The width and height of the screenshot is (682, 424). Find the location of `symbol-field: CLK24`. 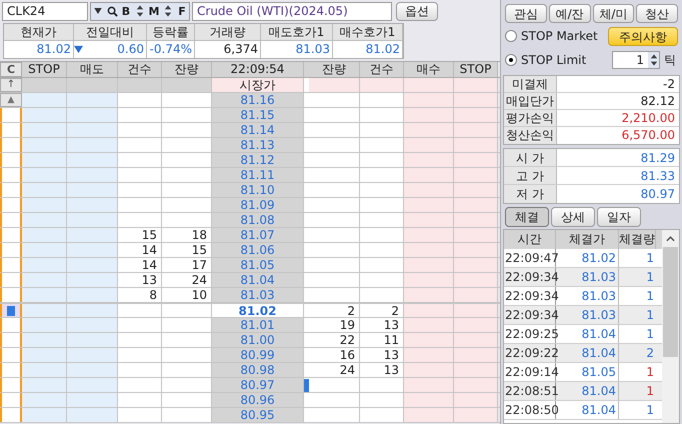

symbol-field: CLK24 is located at coordinates (45, 11).